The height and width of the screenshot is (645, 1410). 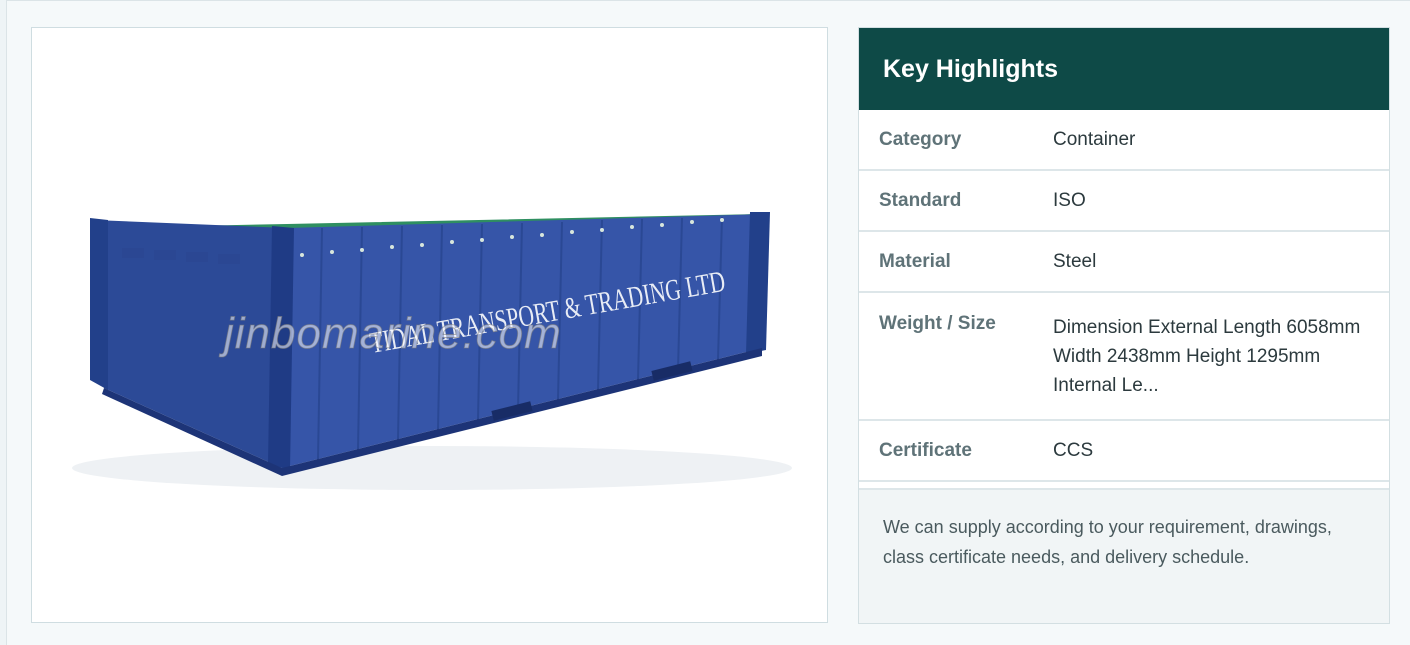 I want to click on spec-label: Material, so click(x=915, y=261).